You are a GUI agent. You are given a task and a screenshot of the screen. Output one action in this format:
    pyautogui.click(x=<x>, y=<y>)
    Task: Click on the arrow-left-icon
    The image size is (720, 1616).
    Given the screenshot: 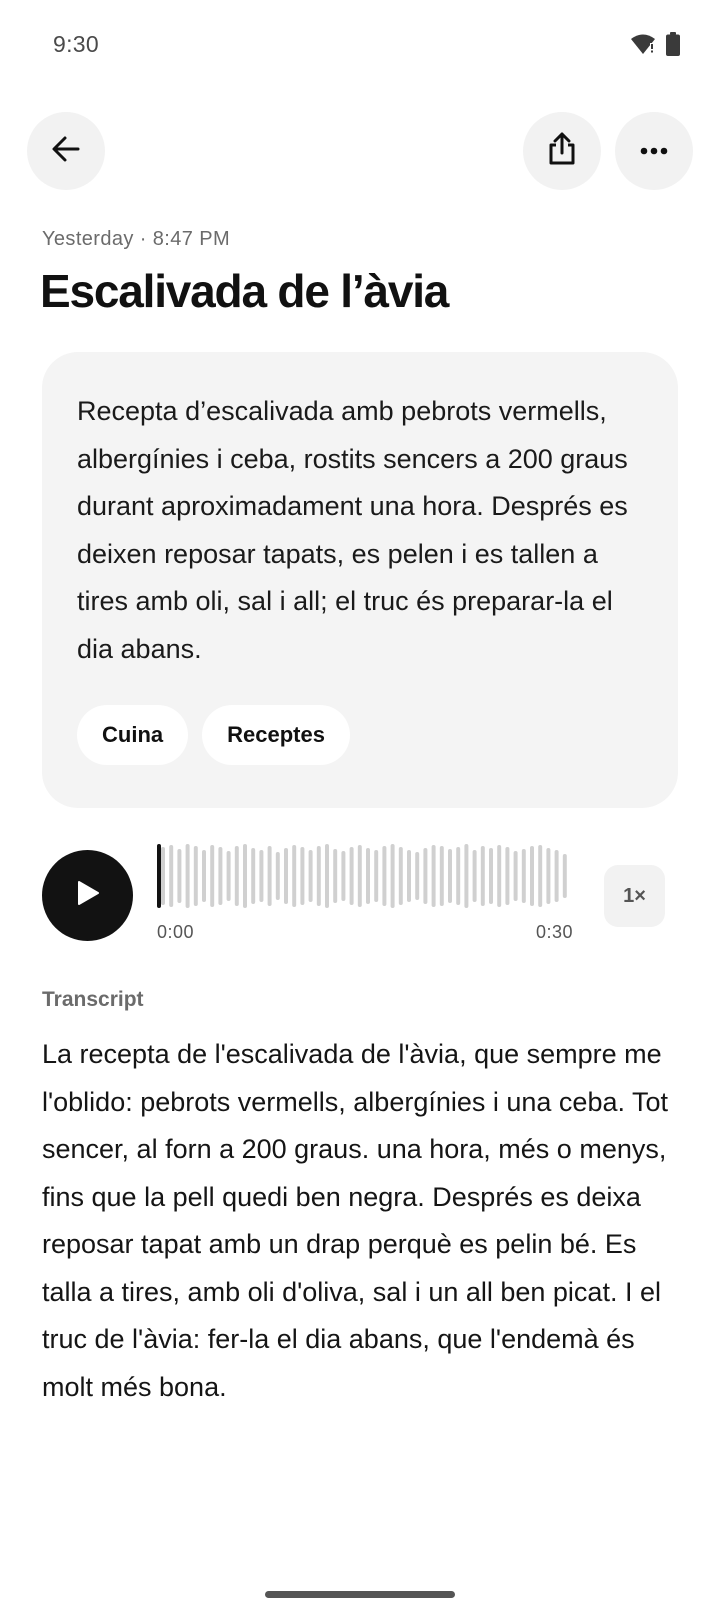 What is the action you would take?
    pyautogui.click(x=66, y=151)
    